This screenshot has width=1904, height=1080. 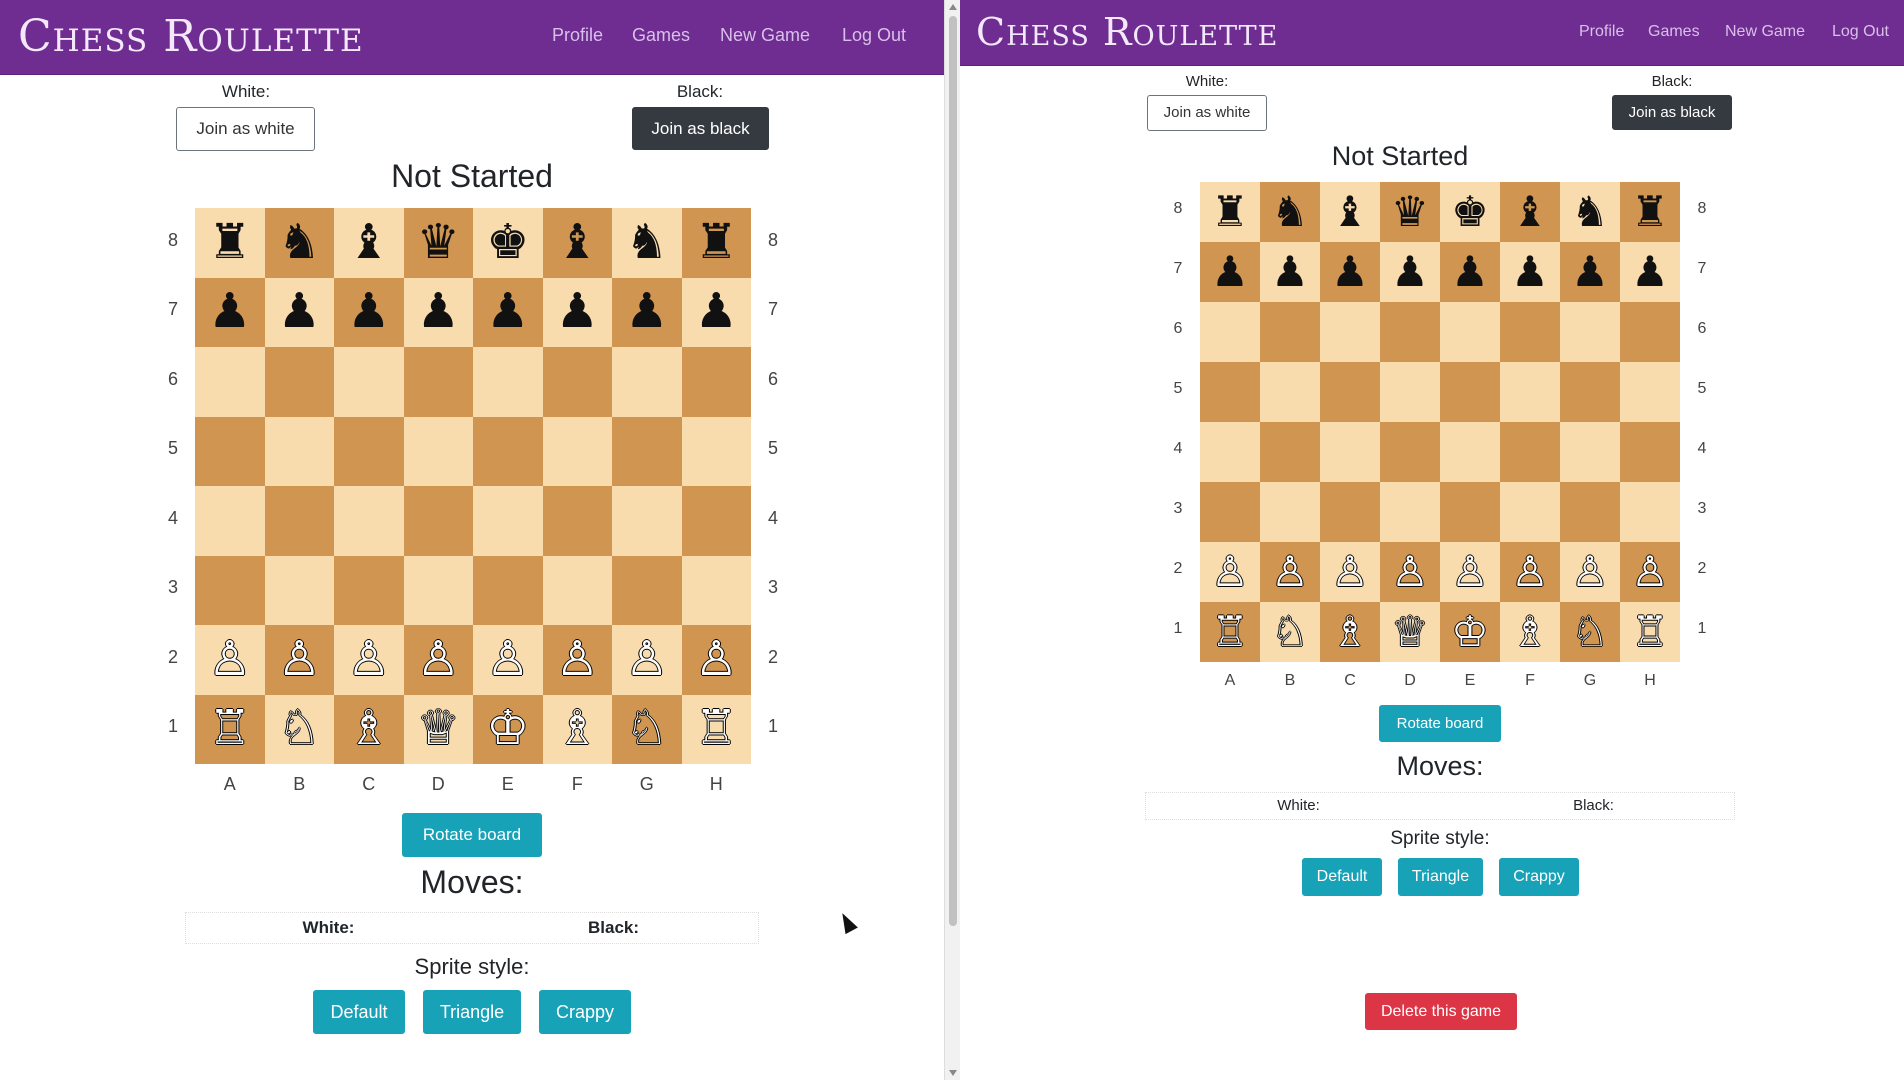 I want to click on square-d8: ♛, so click(x=1410, y=212).